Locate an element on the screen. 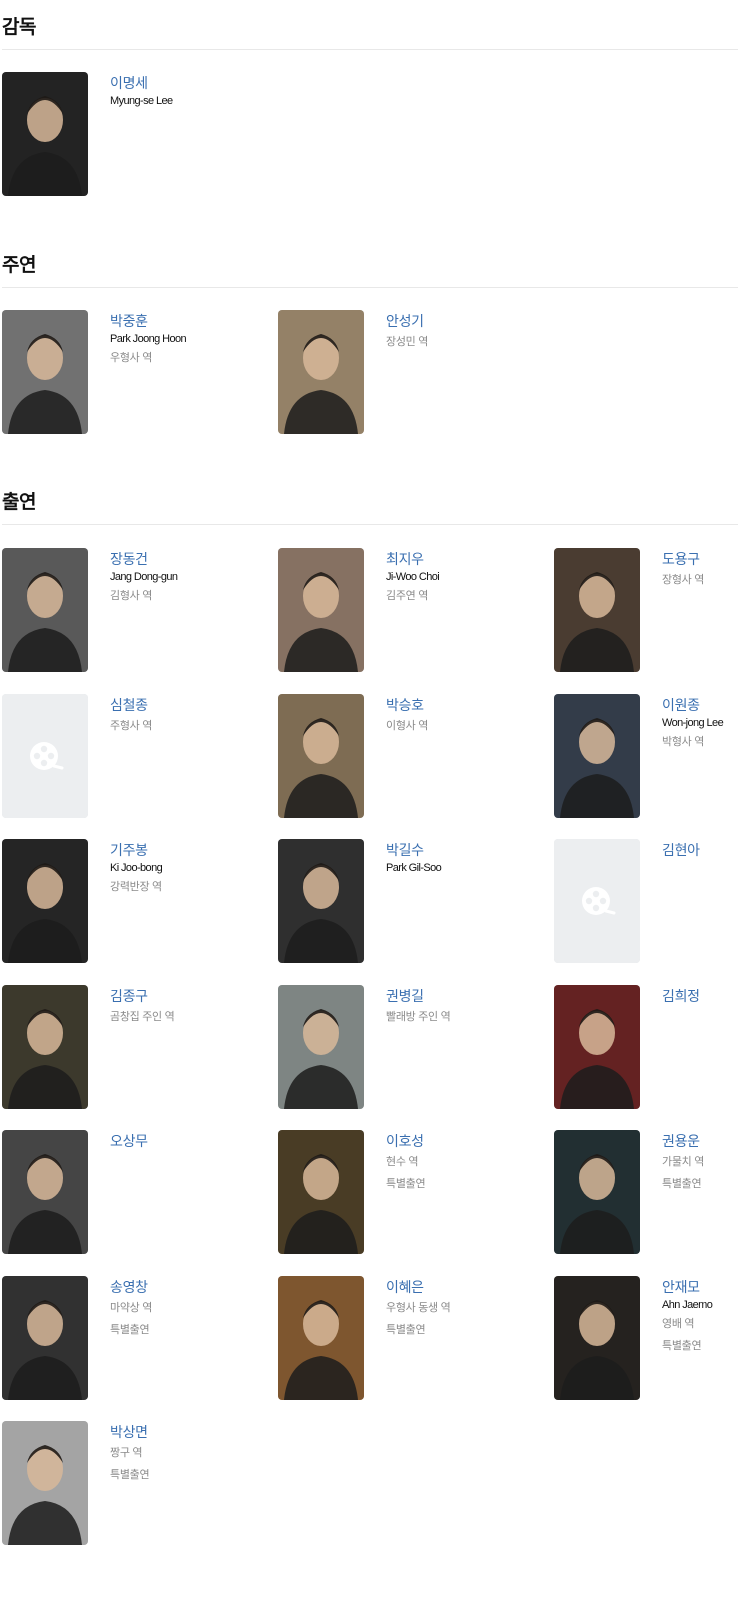 Image resolution: width=740 pixels, height=1600 pixels. person-role: 곰창집 주인 역 is located at coordinates (142, 1016).